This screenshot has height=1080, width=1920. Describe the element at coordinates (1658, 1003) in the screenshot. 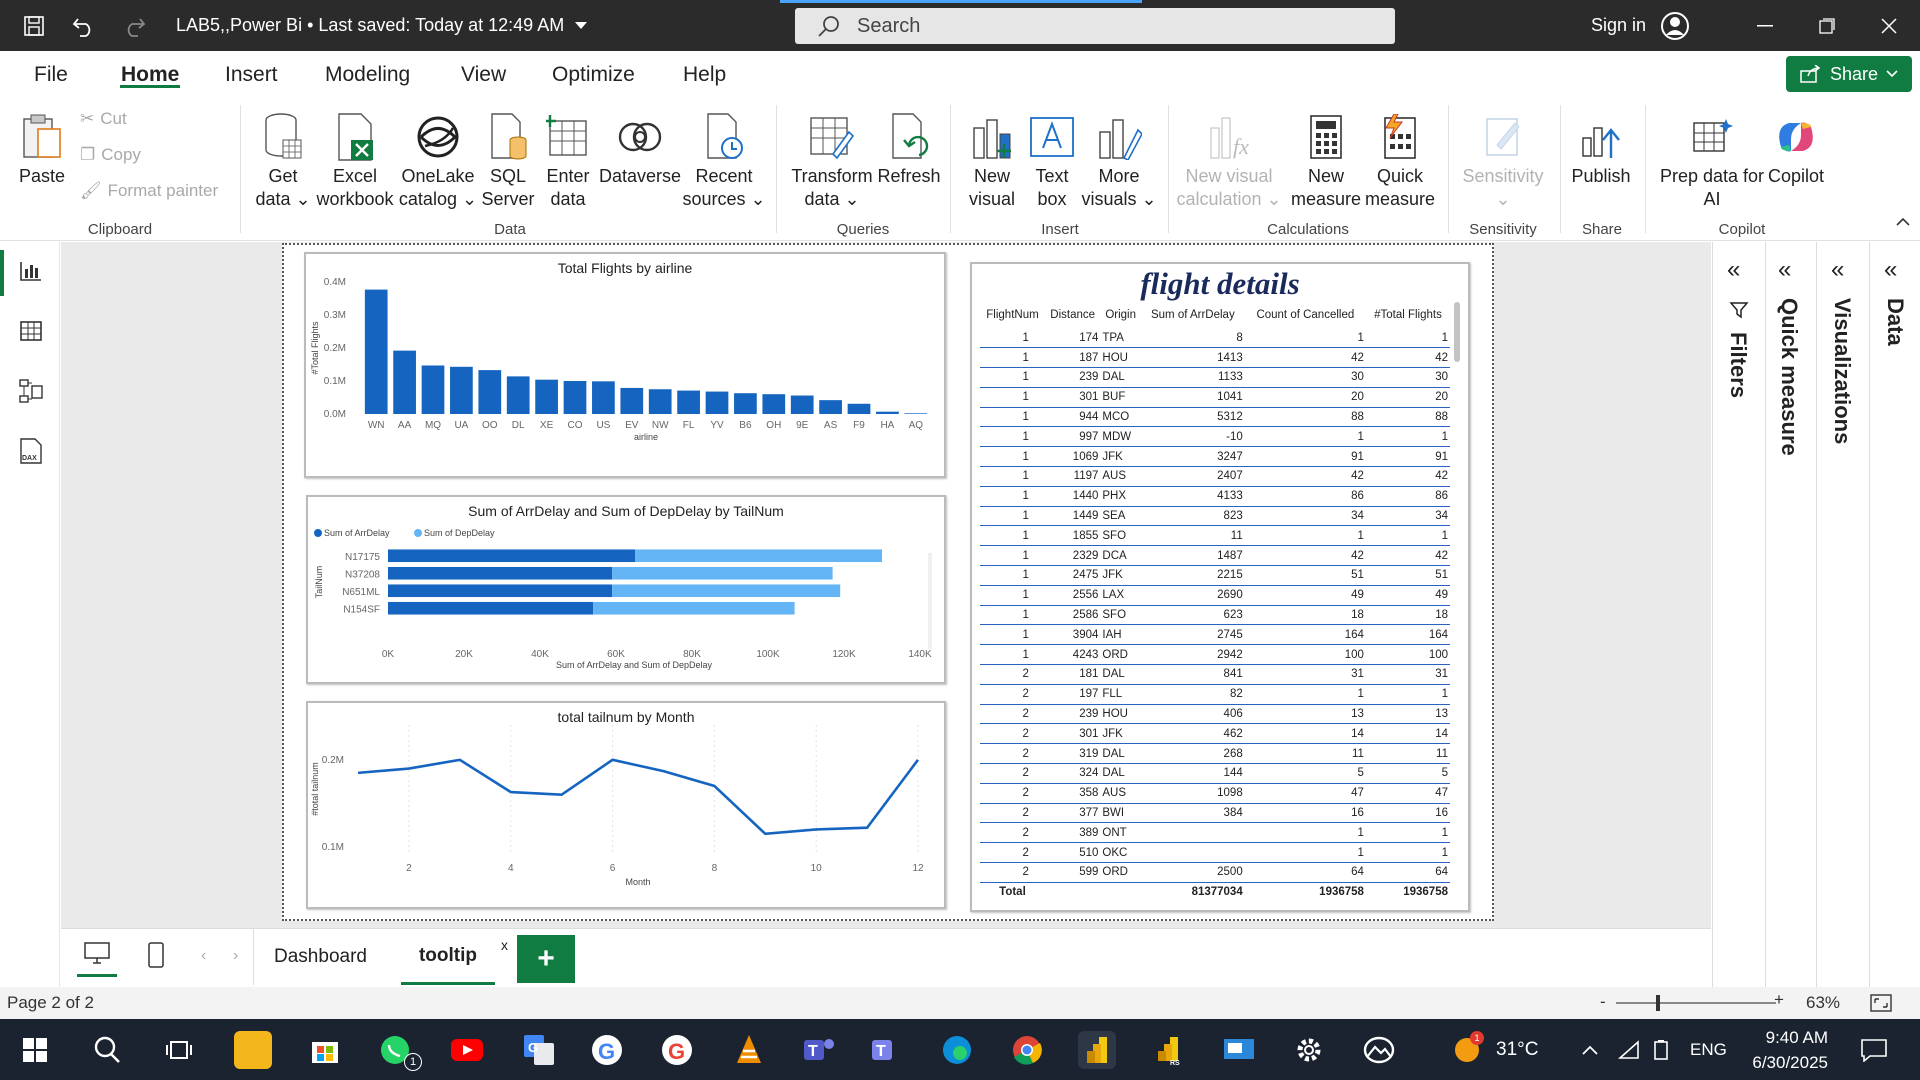

I see `zoom-slider-thumb` at that location.